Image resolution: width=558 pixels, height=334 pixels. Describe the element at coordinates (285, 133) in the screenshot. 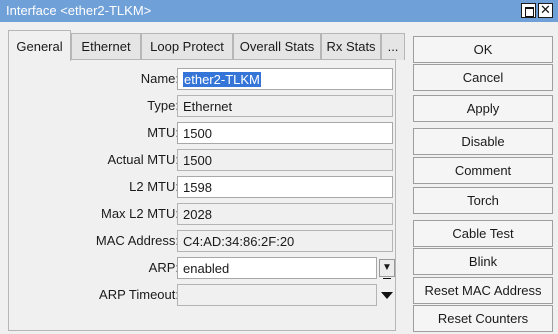

I see `mtu-input: 1500` at that location.